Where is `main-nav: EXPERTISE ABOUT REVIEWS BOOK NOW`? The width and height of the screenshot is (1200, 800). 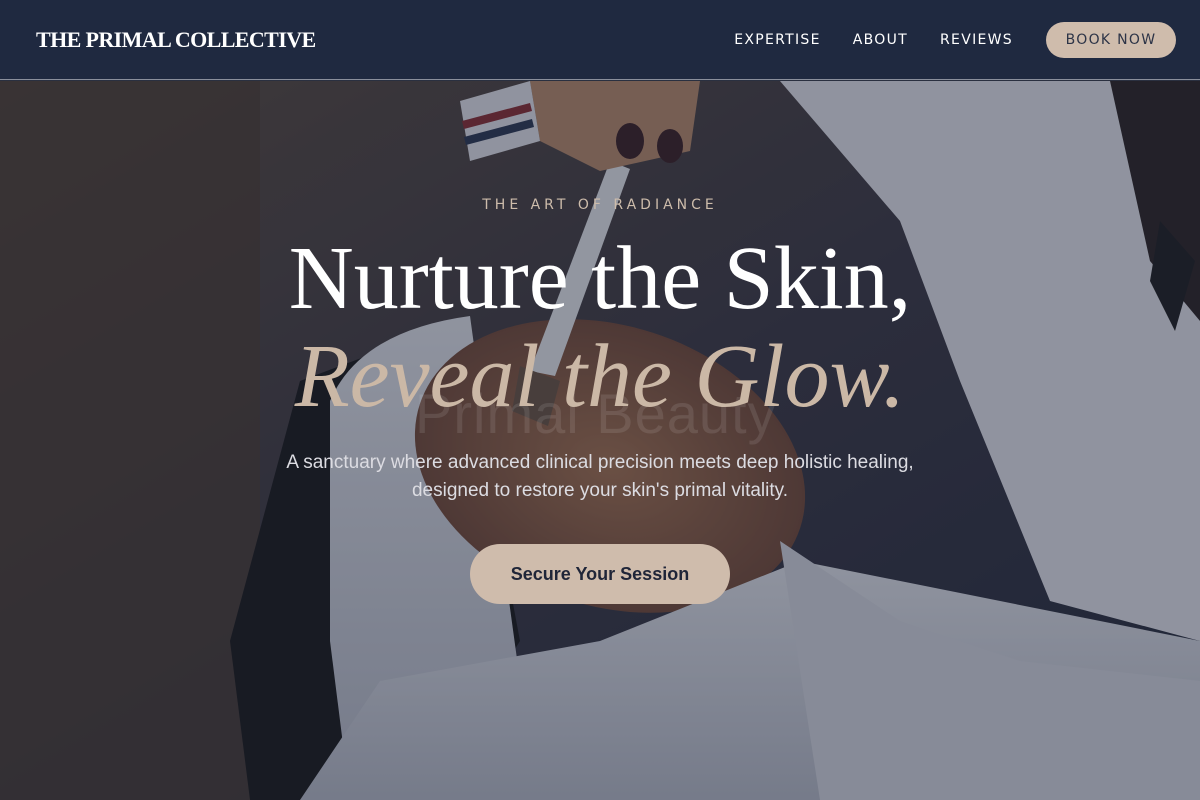 main-nav: EXPERTISE ABOUT REVIEWS BOOK NOW is located at coordinates (955, 39).